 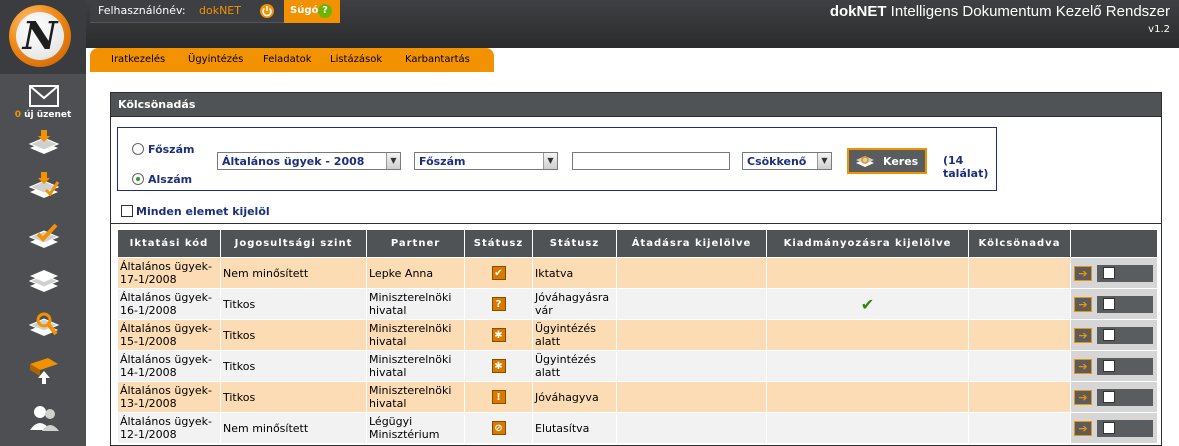 I want to click on export-icon, so click(x=44, y=370).